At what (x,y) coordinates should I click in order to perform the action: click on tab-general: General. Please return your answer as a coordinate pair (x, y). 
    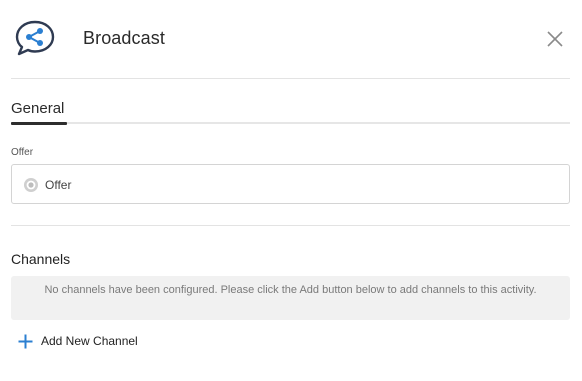
    Looking at the image, I should click on (37, 108).